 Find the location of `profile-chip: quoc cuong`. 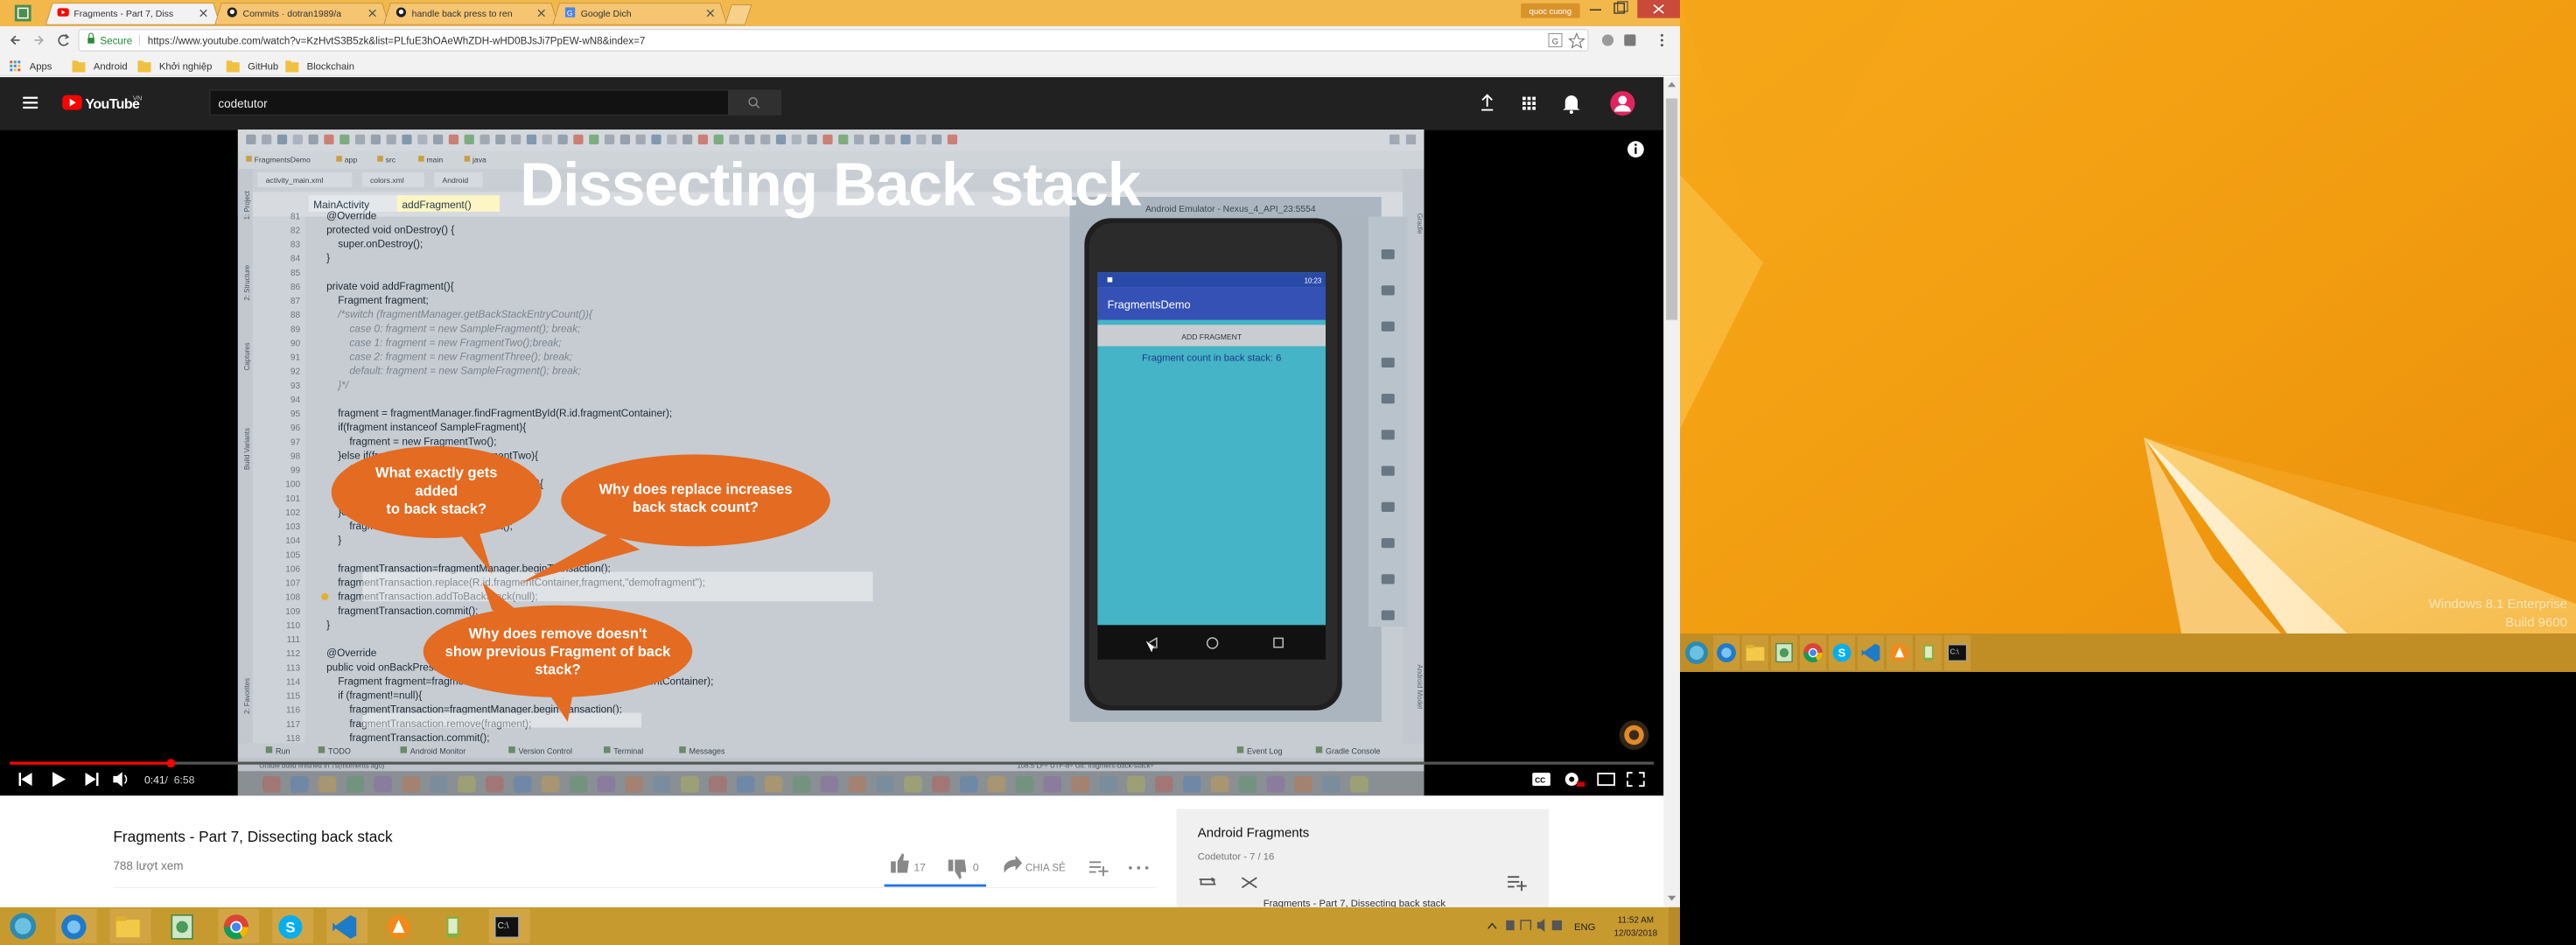

profile-chip: quoc cuong is located at coordinates (1550, 10).